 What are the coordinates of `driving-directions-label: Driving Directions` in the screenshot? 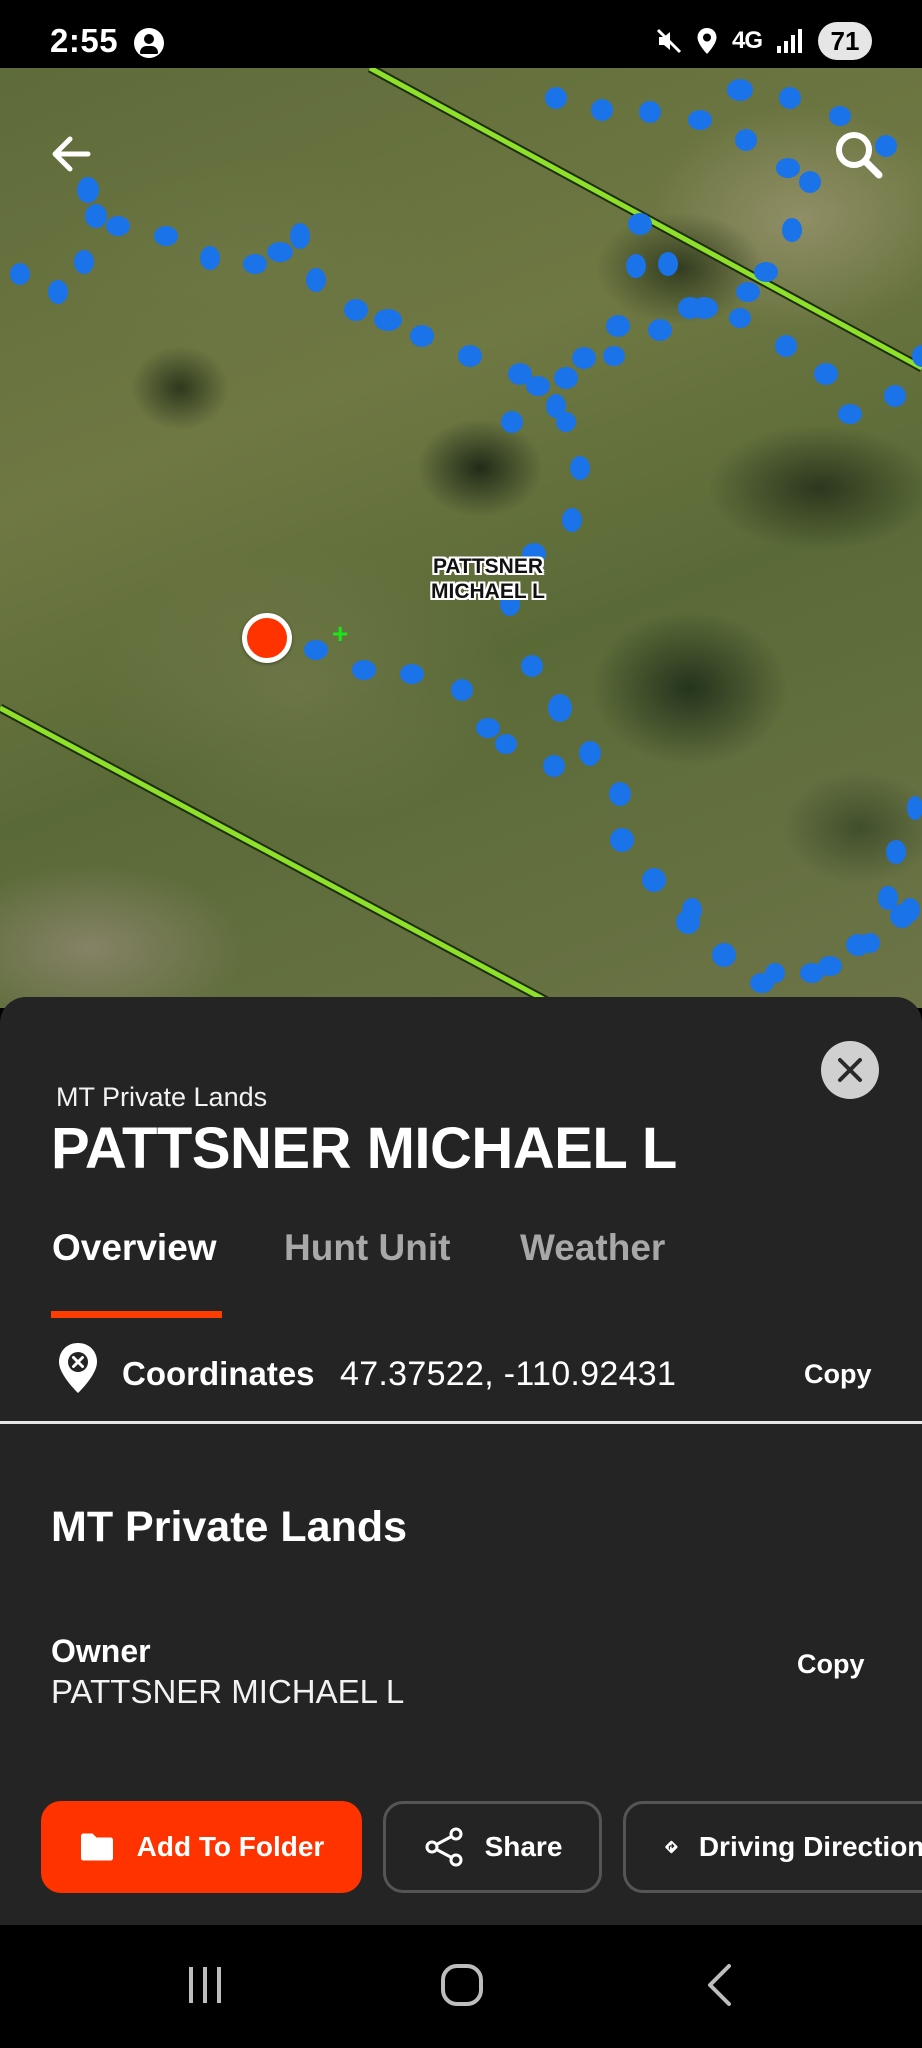 It's located at (810, 1846).